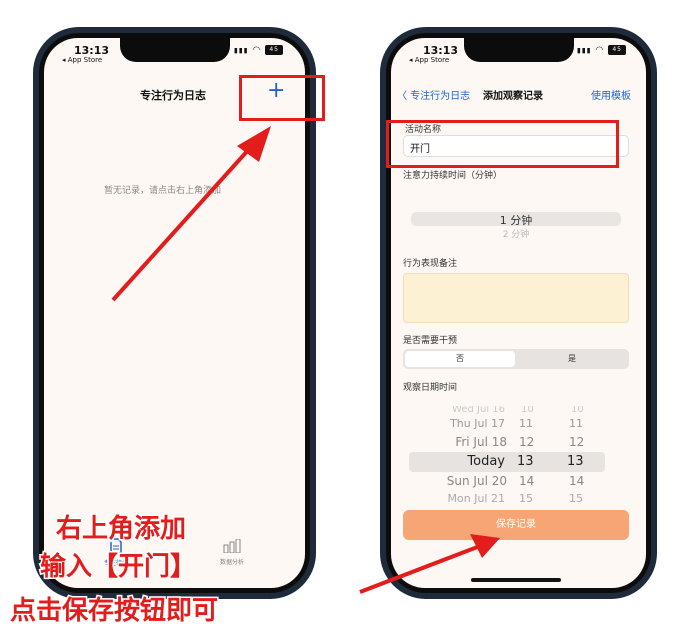 The height and width of the screenshot is (630, 690). What do you see at coordinates (117, 567) in the screenshot?
I see `annotation-line-2: 输入【开门】` at bounding box center [117, 567].